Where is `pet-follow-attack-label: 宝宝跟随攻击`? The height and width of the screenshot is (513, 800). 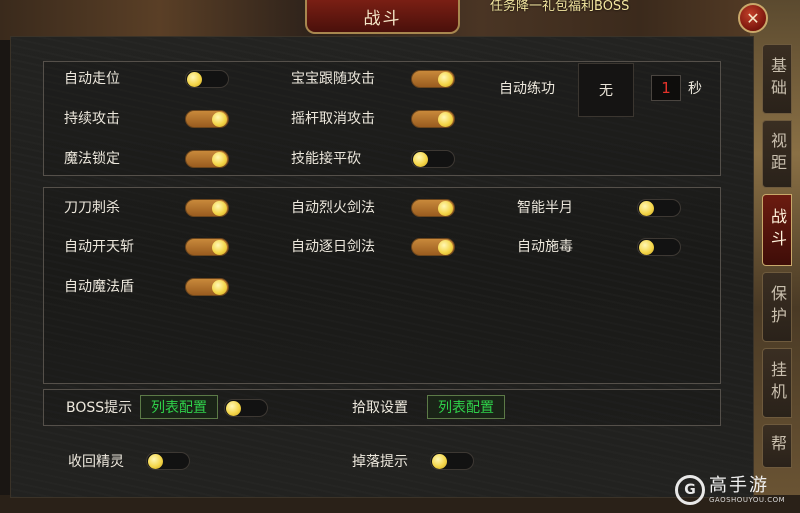 pet-follow-attack-label: 宝宝跟随攻击 is located at coordinates (333, 79).